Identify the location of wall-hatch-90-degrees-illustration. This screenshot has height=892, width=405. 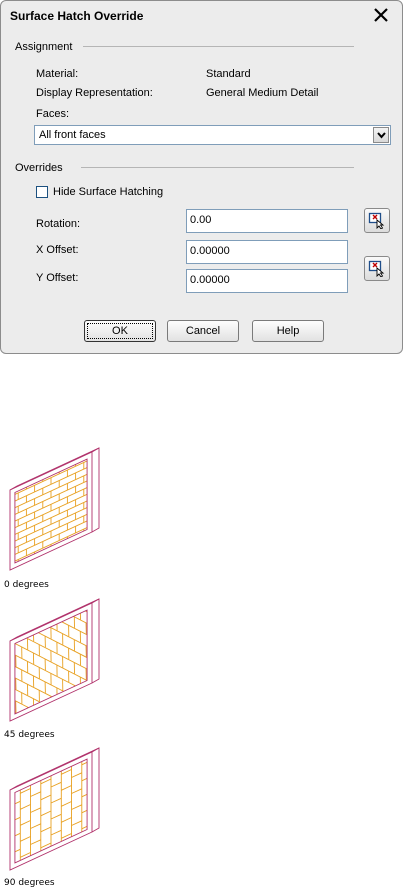
(54, 809).